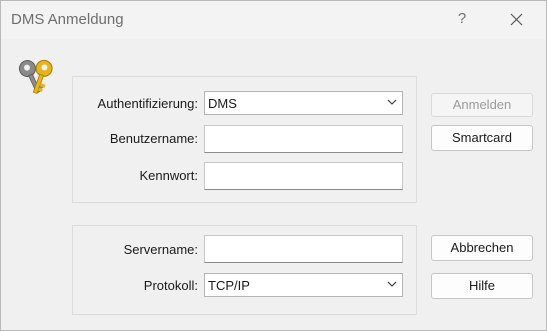 The height and width of the screenshot is (331, 547). I want to click on keys-icon, so click(35, 76).